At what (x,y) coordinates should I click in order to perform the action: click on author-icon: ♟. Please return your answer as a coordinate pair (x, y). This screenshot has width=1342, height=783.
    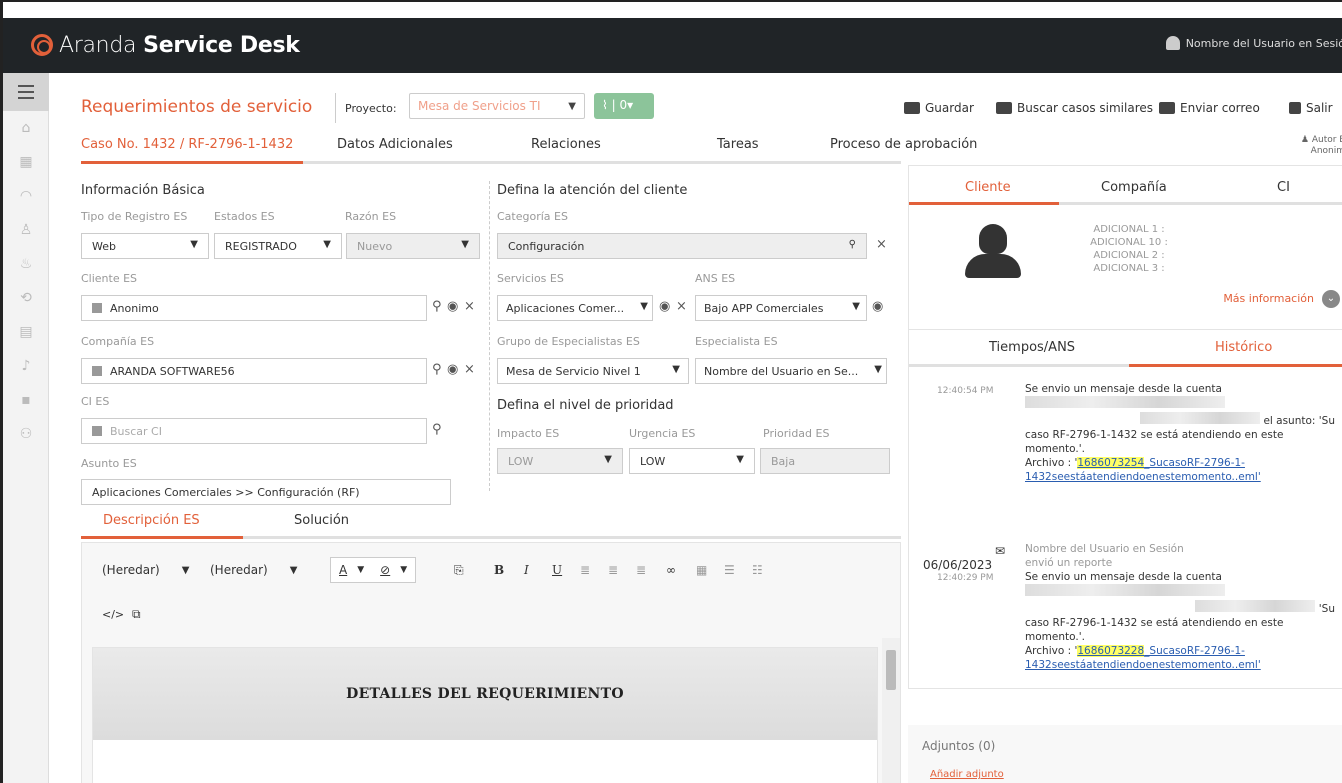
    Looking at the image, I should click on (1304, 140).